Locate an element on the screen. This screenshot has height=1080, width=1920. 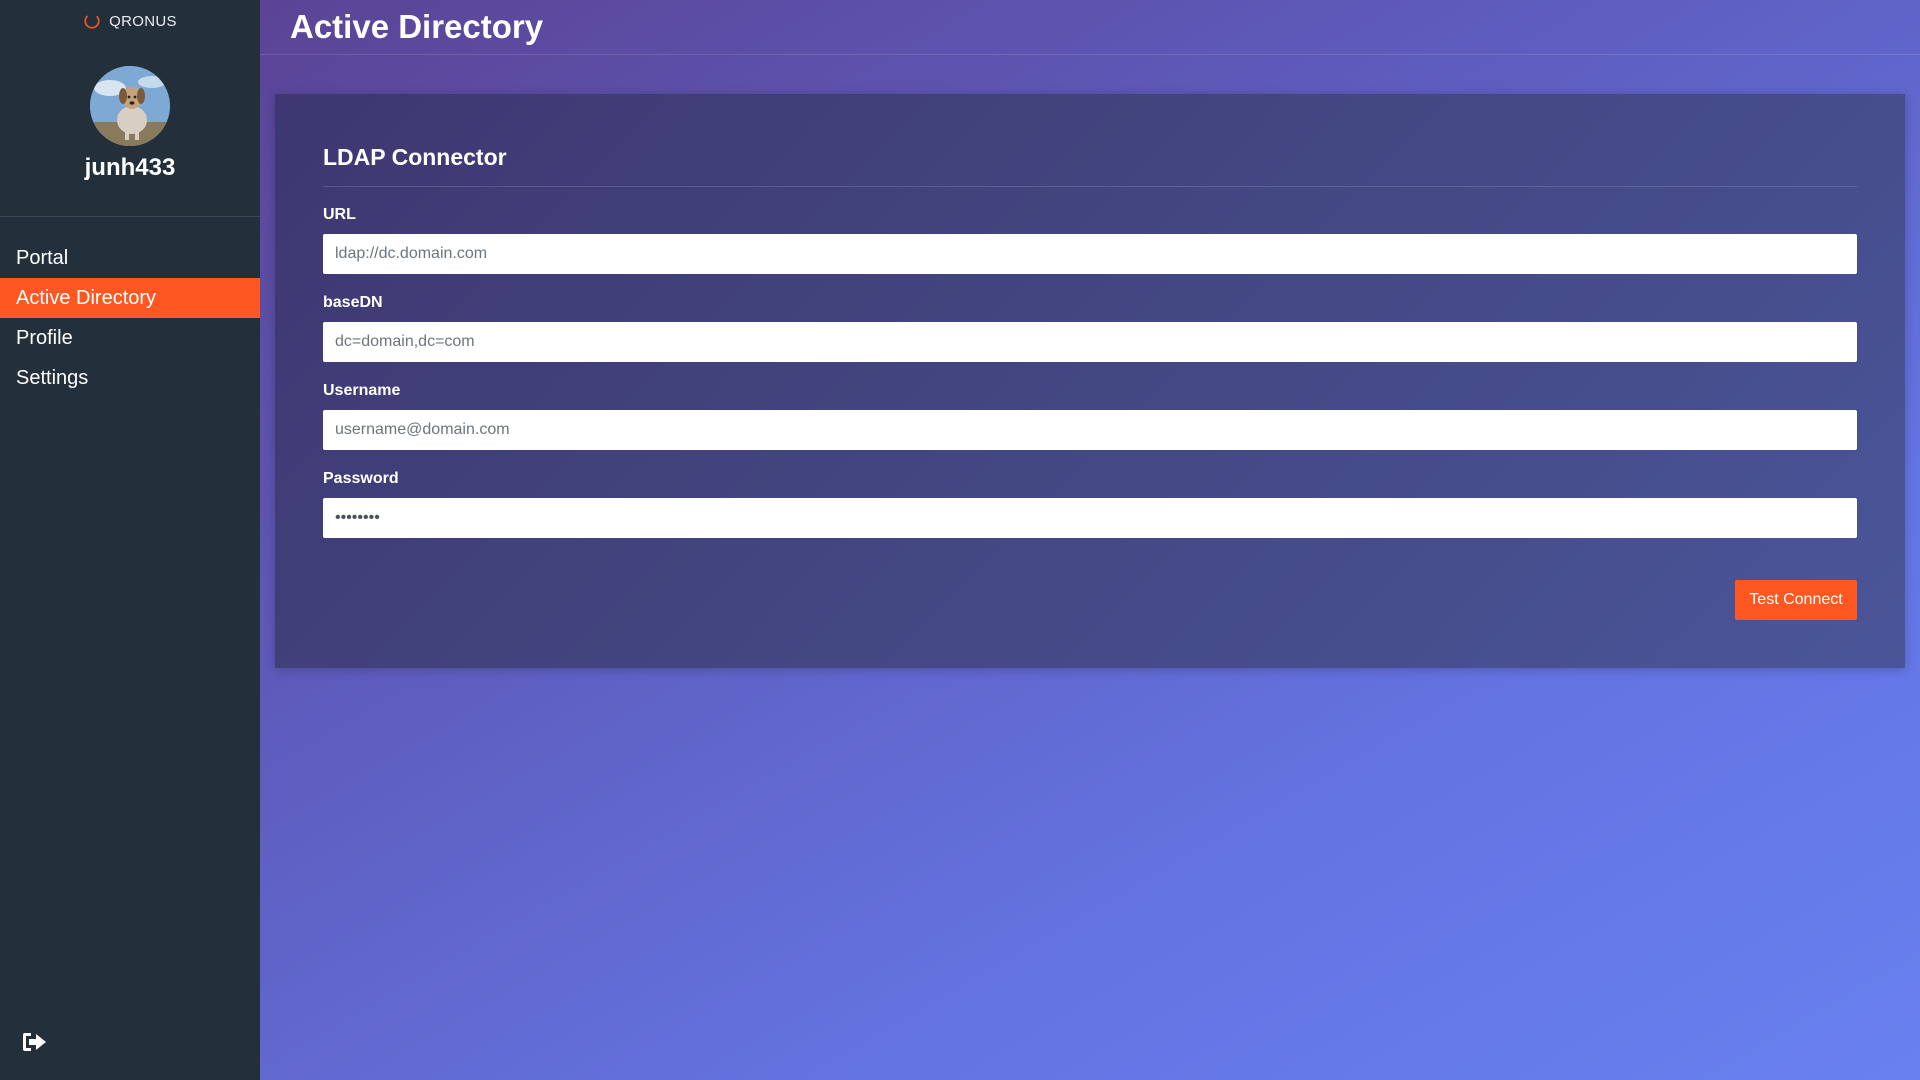
brand: QRONUS is located at coordinates (130, 21).